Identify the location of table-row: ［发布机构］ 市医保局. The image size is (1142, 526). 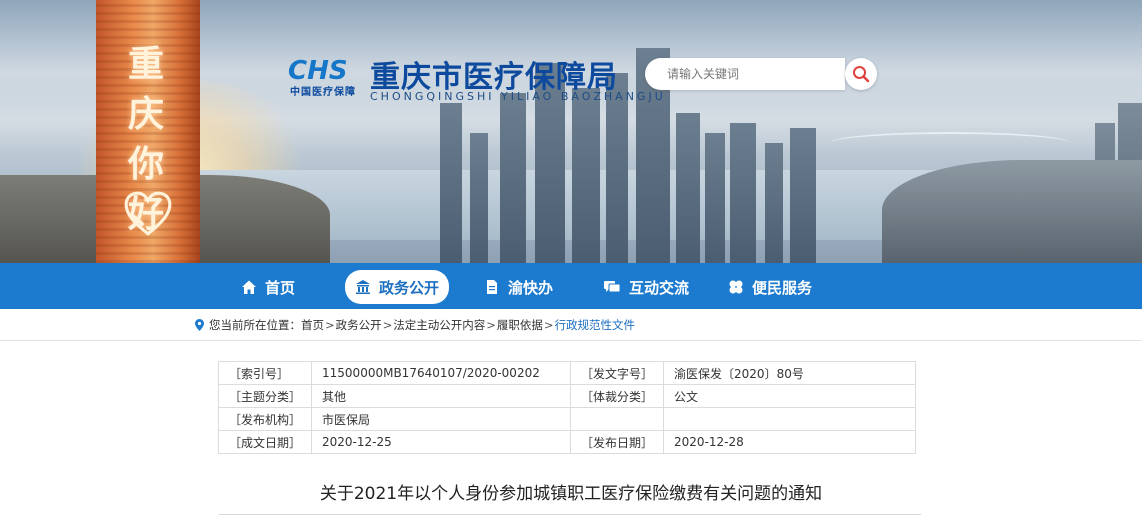
(567, 419).